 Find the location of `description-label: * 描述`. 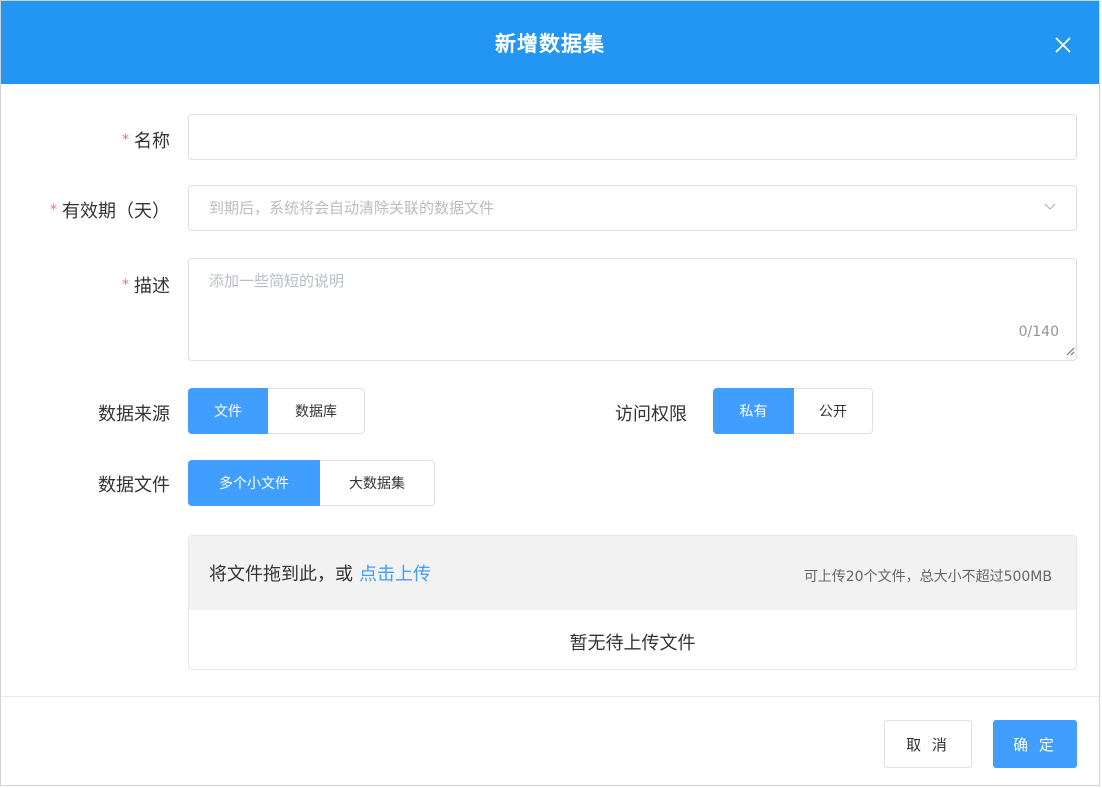

description-label: * 描述 is located at coordinates (146, 286).